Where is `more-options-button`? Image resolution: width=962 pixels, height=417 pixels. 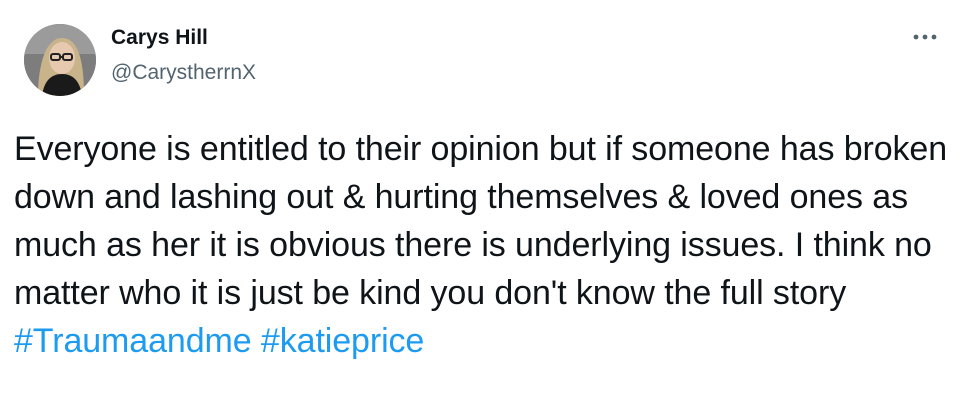 more-options-button is located at coordinates (925, 37).